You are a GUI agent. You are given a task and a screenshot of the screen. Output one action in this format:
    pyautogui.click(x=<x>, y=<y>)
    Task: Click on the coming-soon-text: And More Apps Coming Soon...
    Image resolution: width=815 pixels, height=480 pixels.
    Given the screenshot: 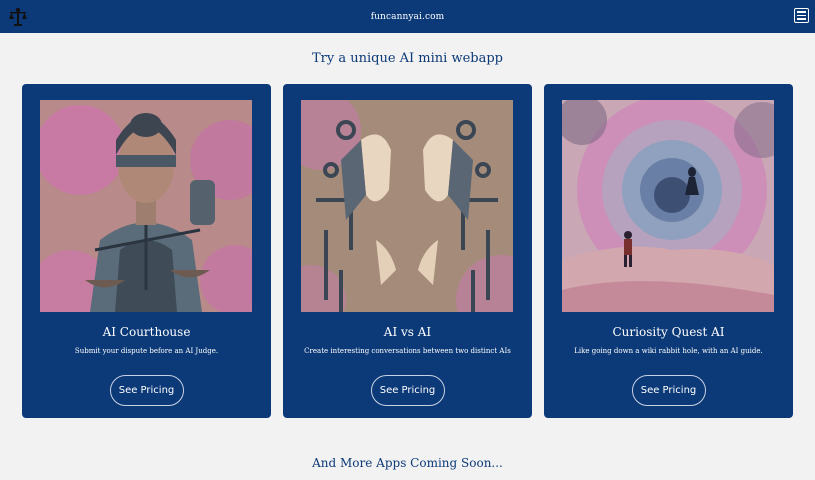 What is the action you would take?
    pyautogui.click(x=407, y=463)
    